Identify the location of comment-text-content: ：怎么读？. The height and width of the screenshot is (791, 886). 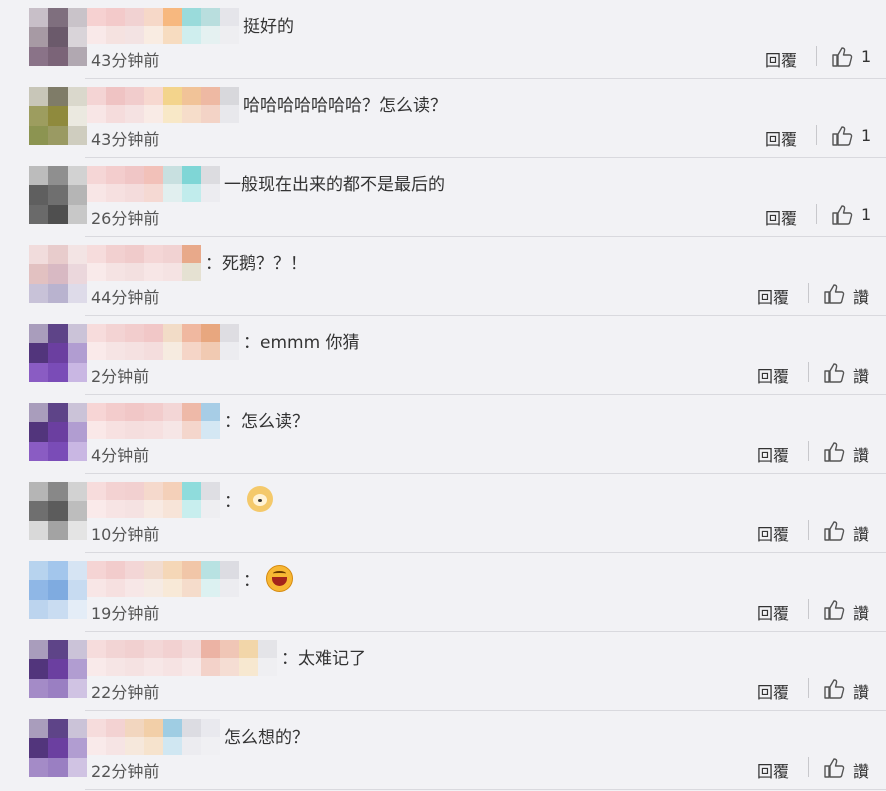
(266, 422).